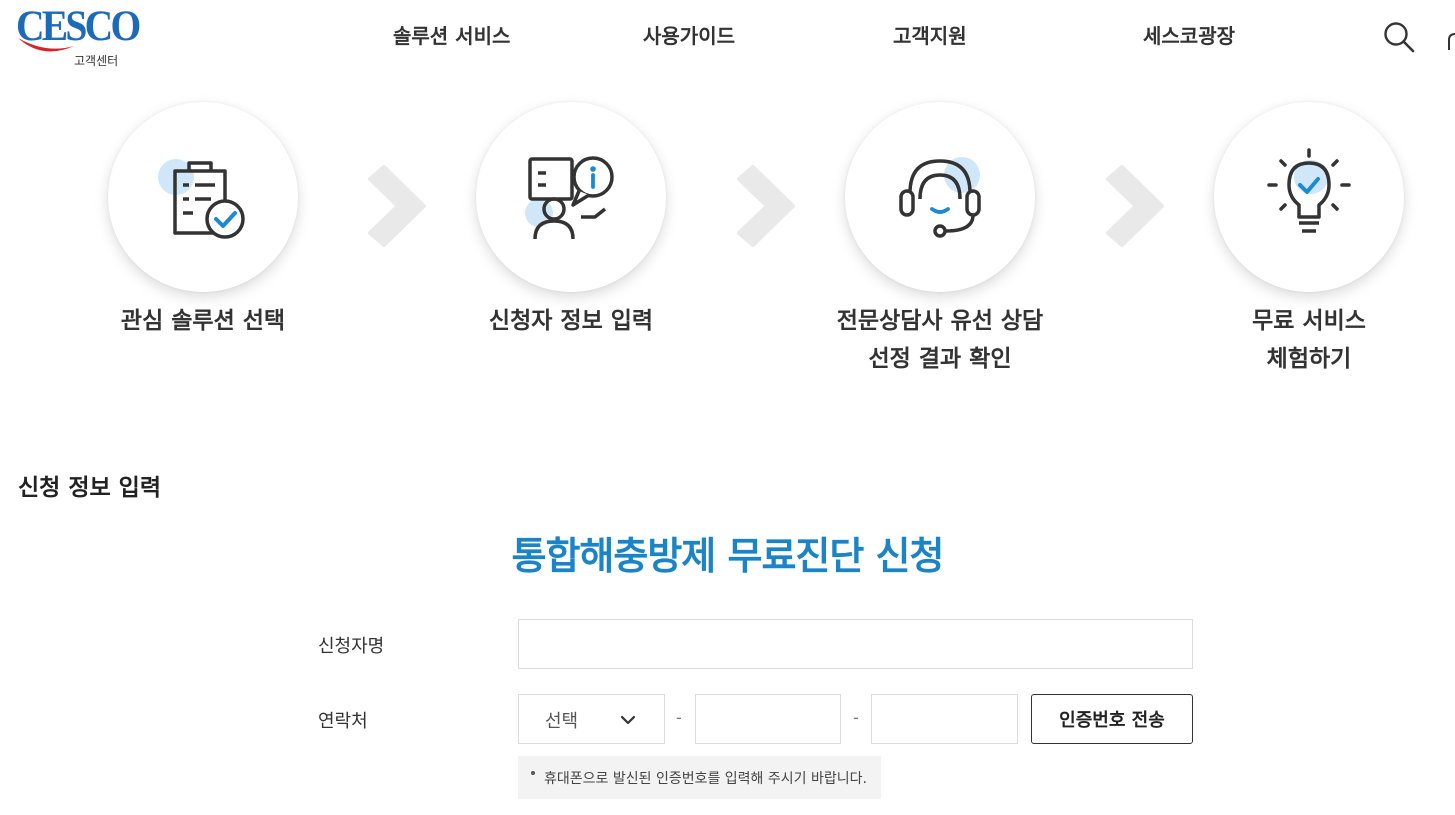 The image size is (1455, 815). I want to click on nav-item-user-guide: 사용가이드, so click(689, 34).